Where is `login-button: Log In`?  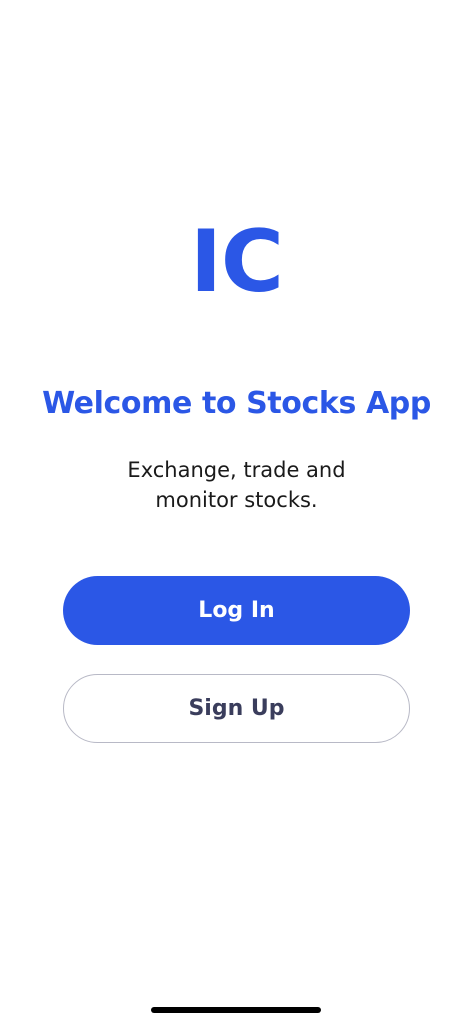
login-button: Log In is located at coordinates (236, 610).